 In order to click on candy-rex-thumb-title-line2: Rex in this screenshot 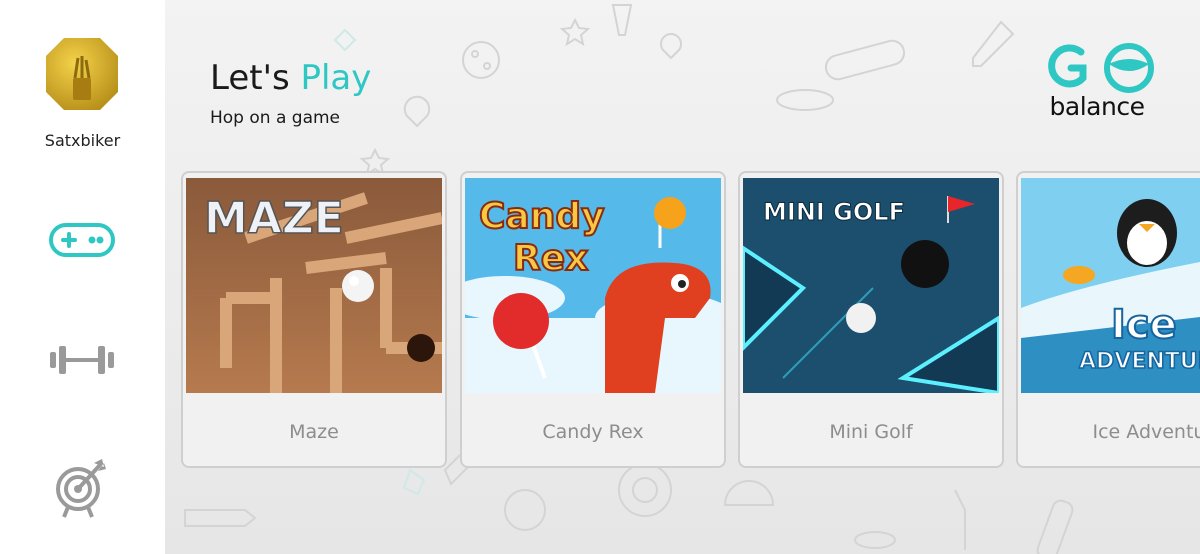, I will do `click(550, 258)`.